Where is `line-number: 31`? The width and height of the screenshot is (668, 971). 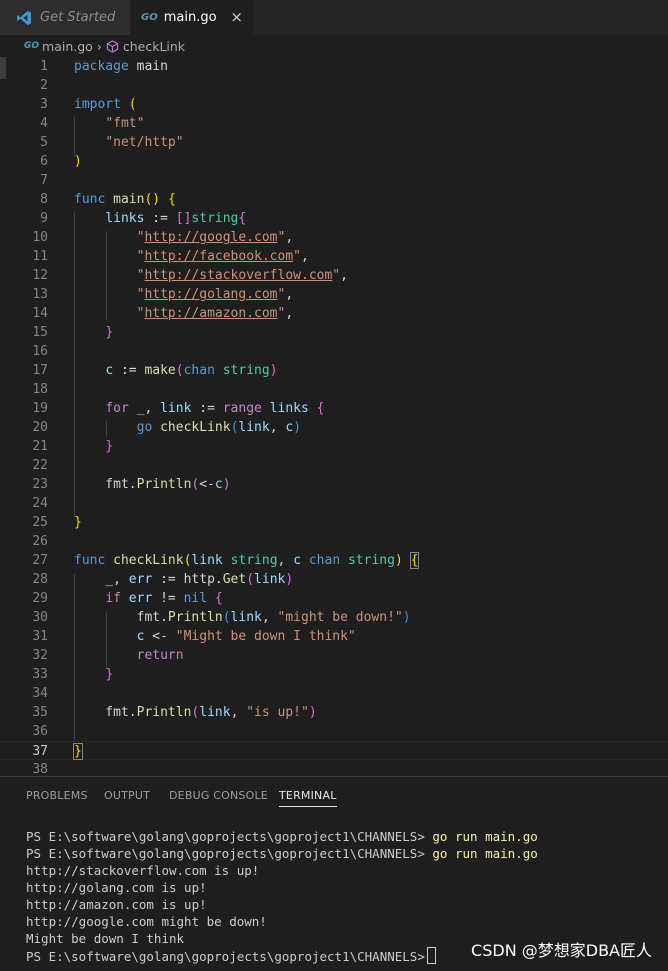 line-number: 31 is located at coordinates (40, 636).